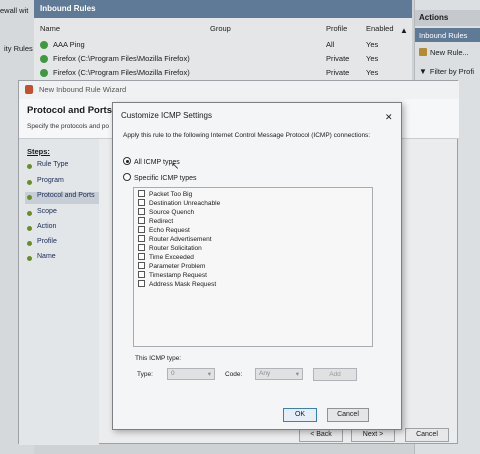 The image size is (480, 454). Describe the element at coordinates (177, 266) in the screenshot. I see `icmp-type-label: Parameter Problem` at that location.